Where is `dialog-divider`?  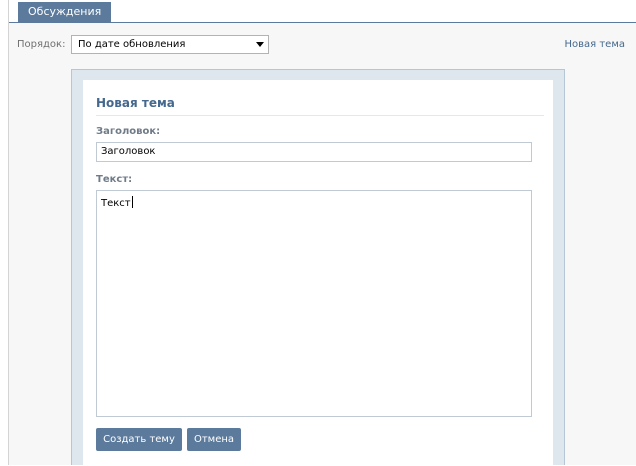 dialog-divider is located at coordinates (320, 115).